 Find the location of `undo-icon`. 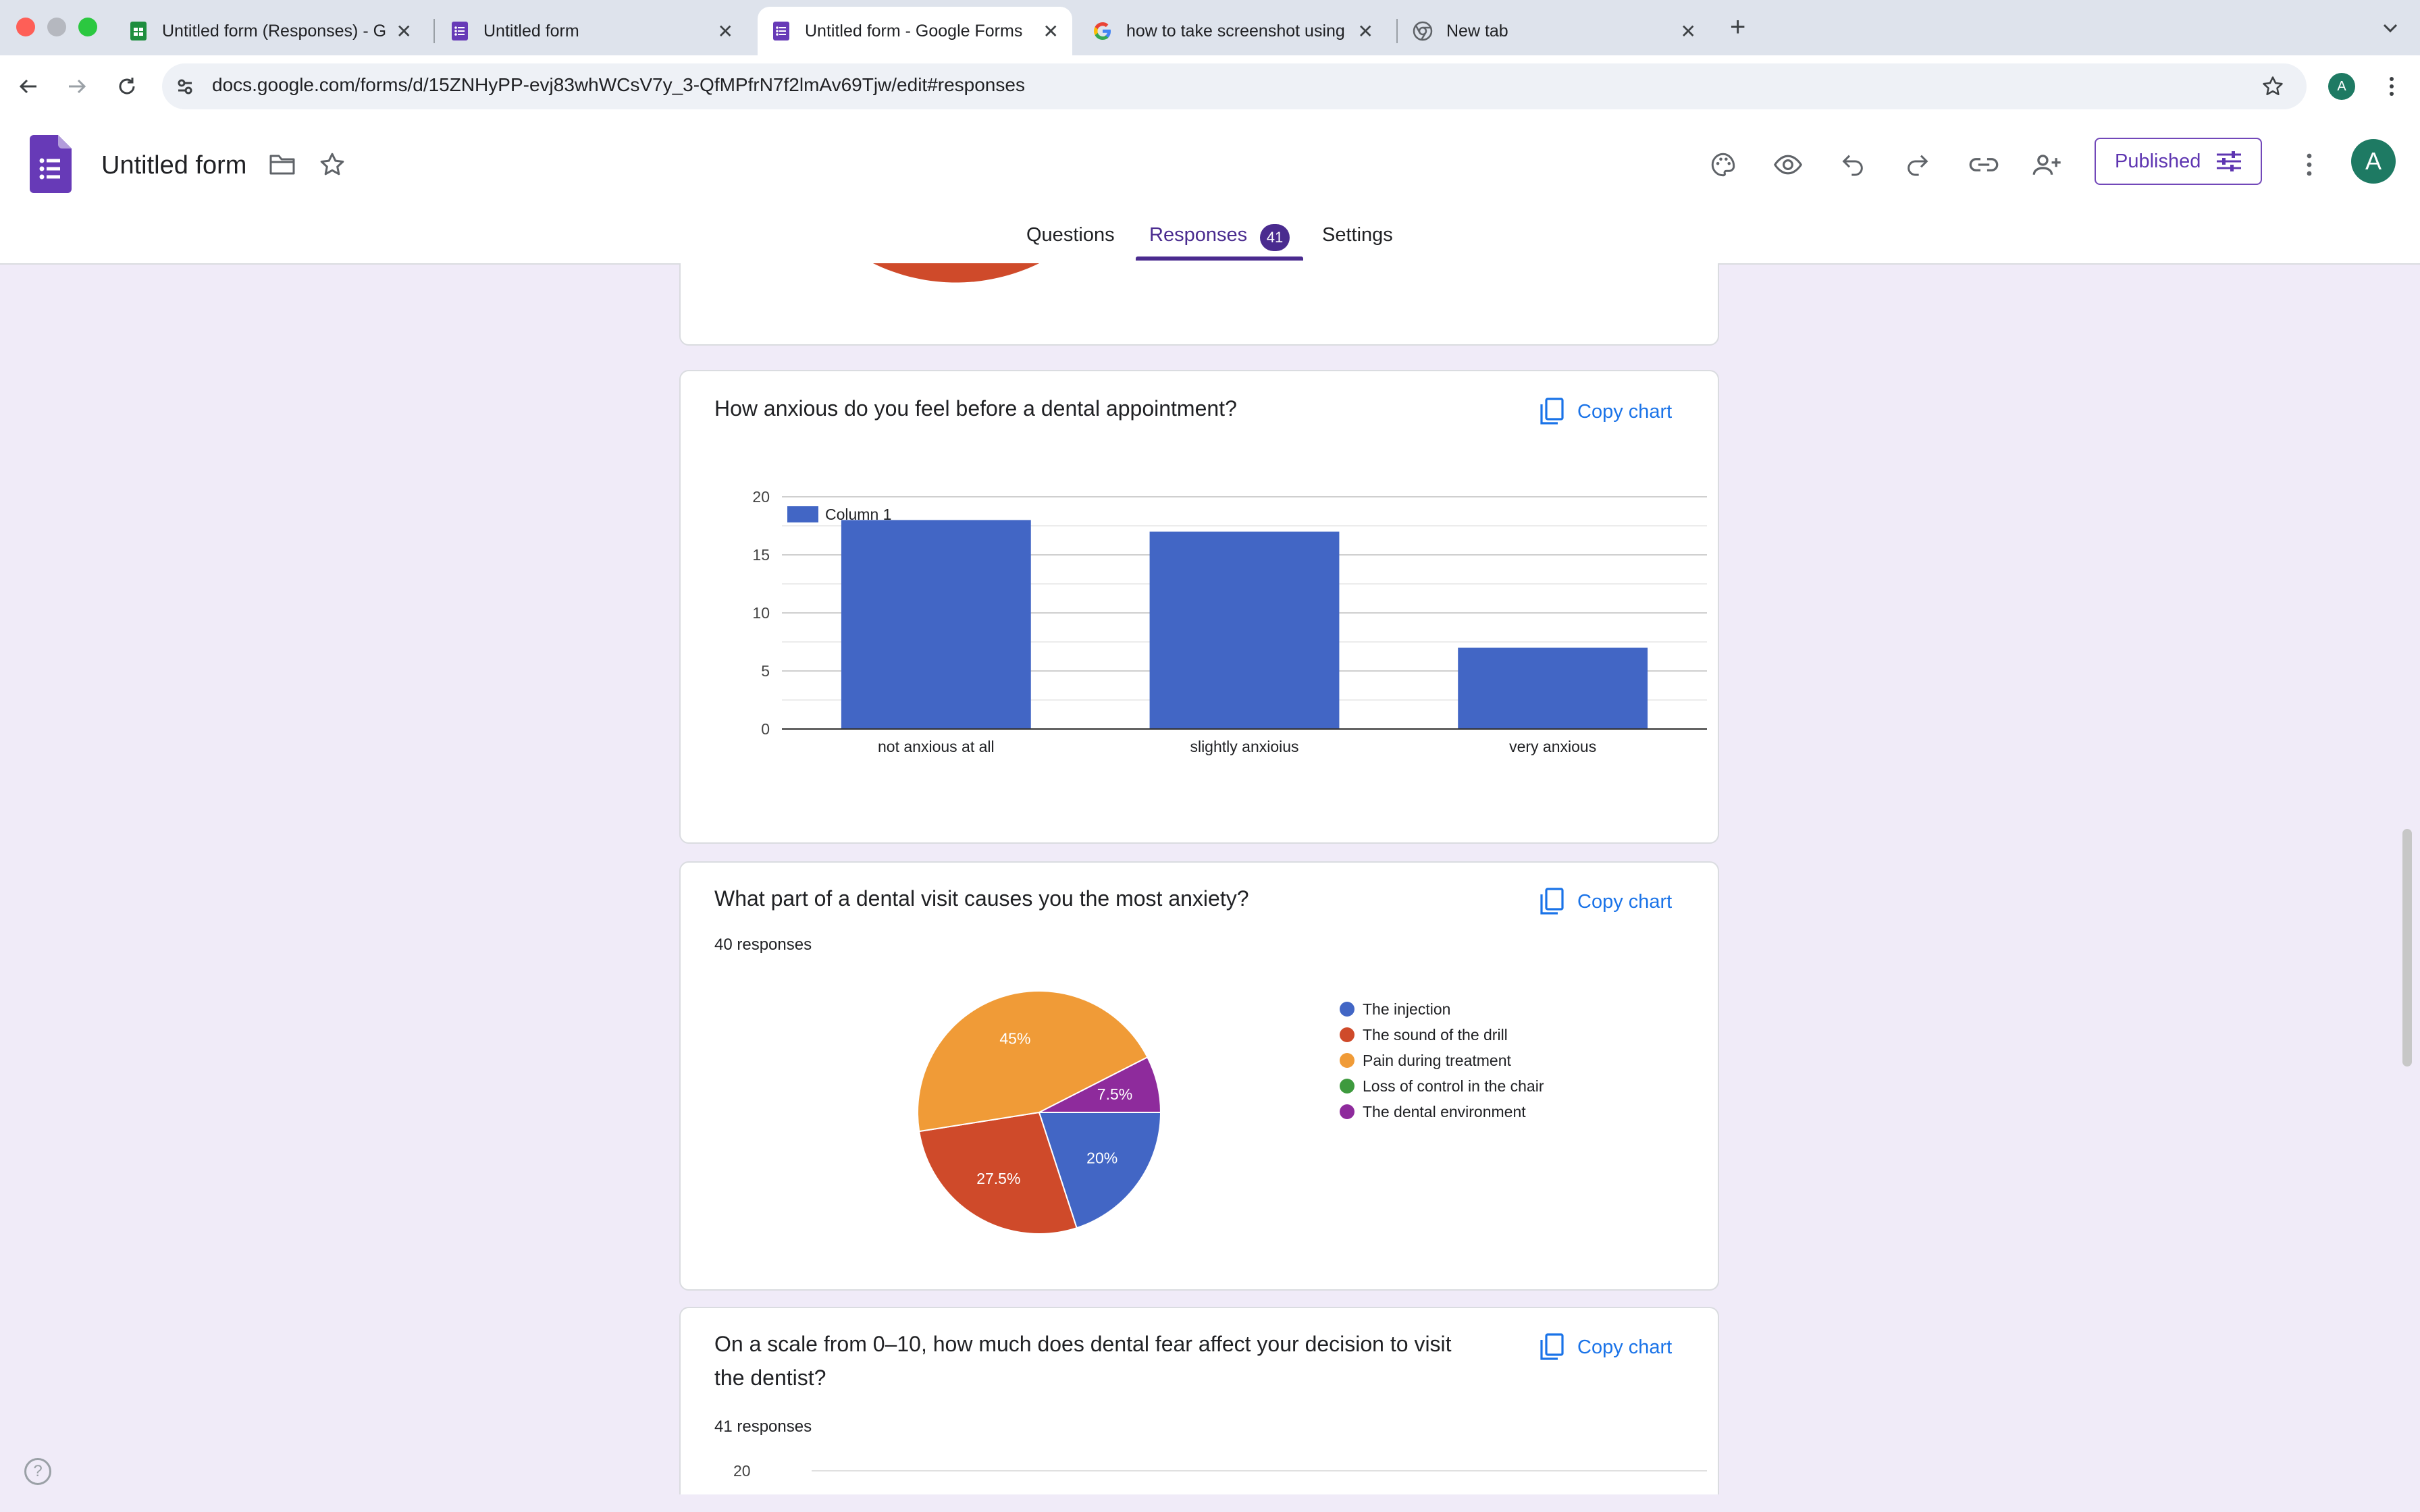

undo-icon is located at coordinates (1853, 165).